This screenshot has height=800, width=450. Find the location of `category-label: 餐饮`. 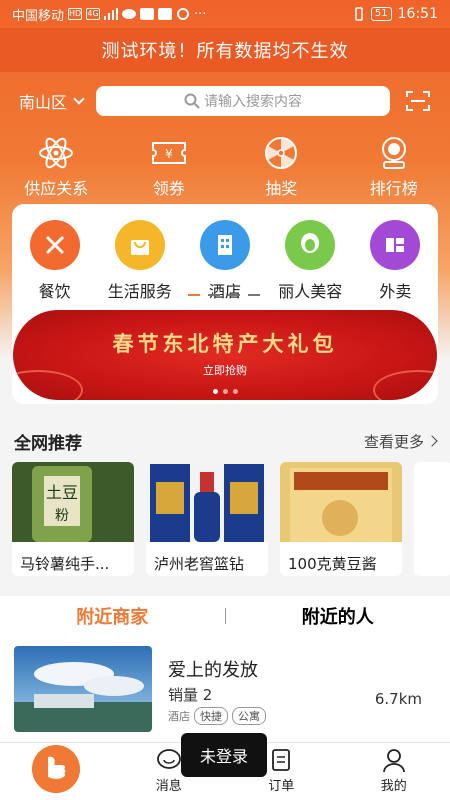

category-label: 餐饮 is located at coordinates (54, 291).